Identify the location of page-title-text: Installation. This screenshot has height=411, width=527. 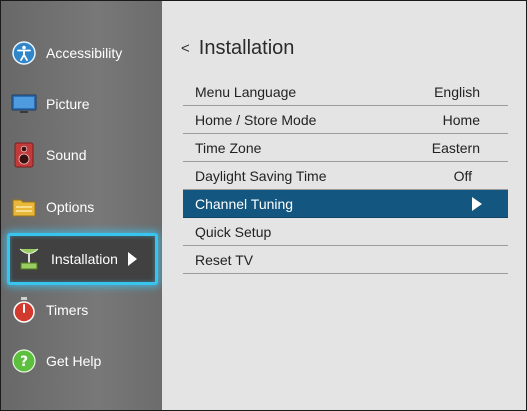
(246, 48).